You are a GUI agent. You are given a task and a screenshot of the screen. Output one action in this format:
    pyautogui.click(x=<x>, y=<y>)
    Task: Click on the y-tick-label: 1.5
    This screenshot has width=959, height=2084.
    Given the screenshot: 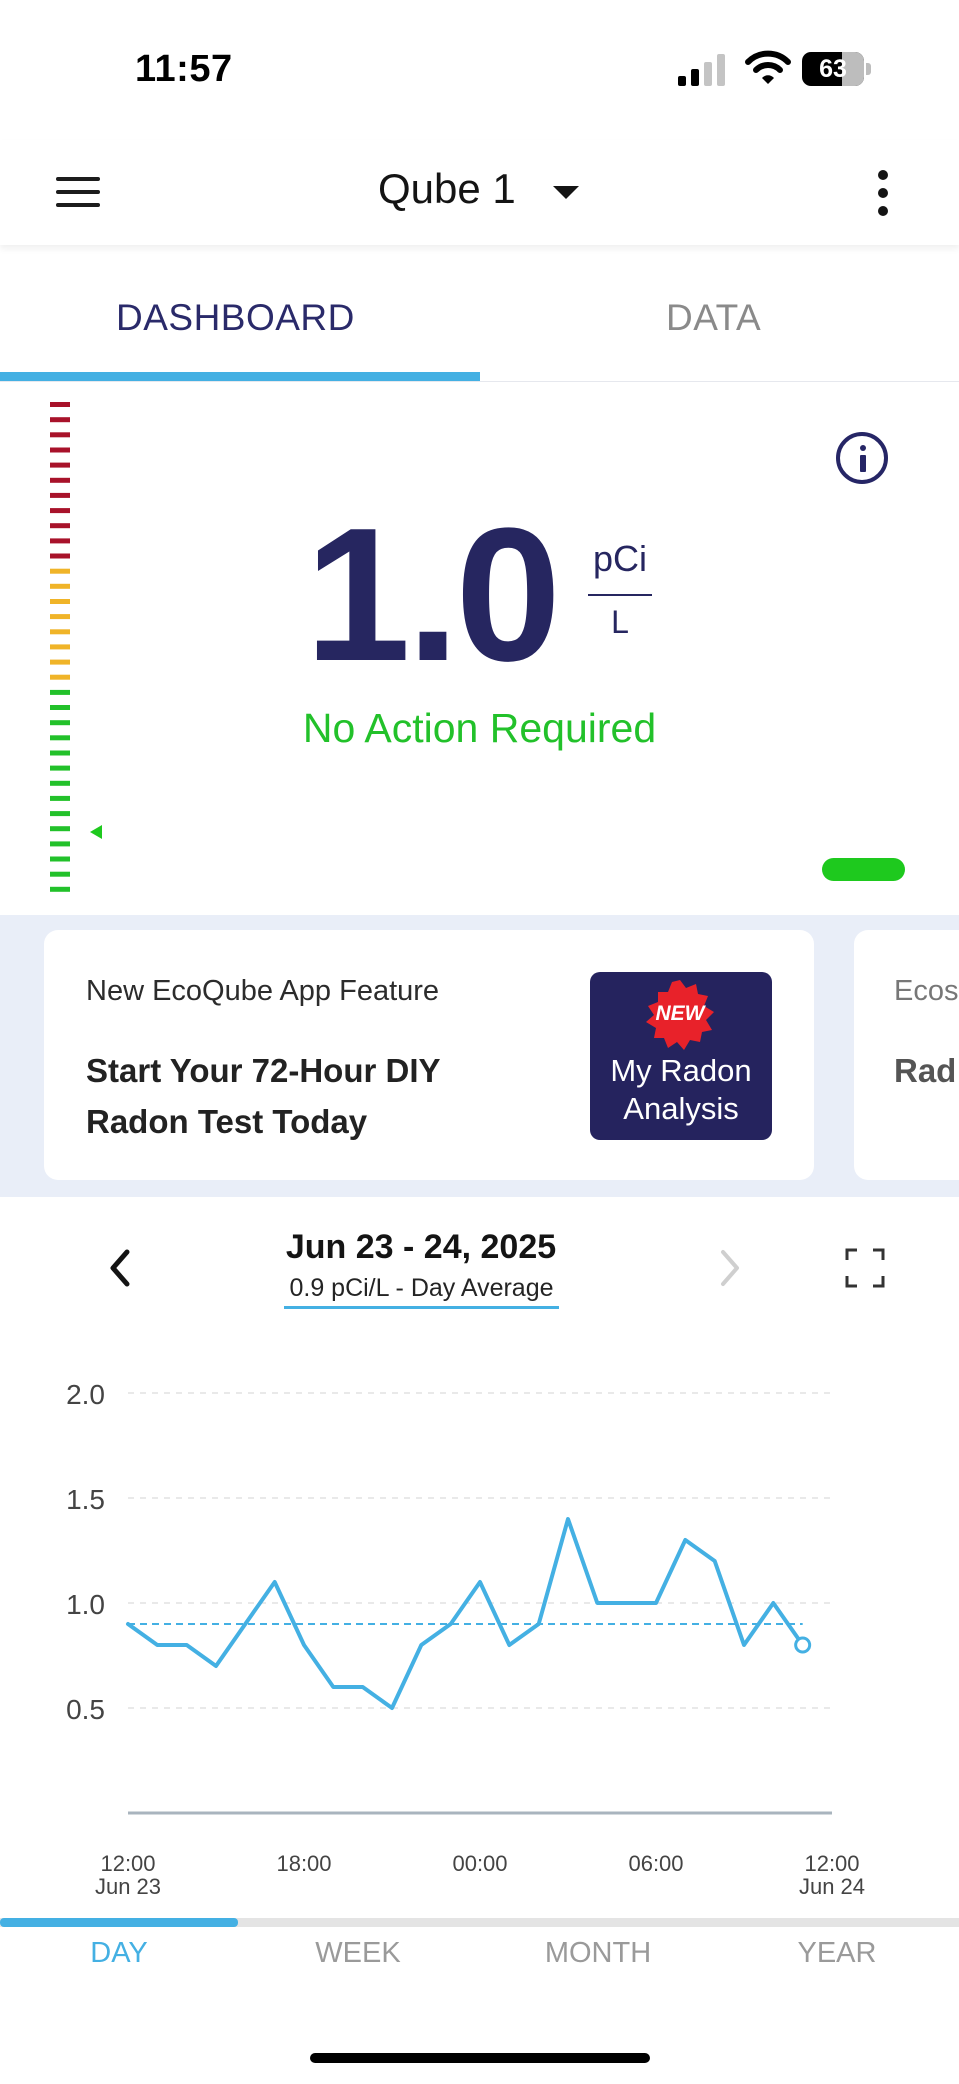 What is the action you would take?
    pyautogui.click(x=85, y=1499)
    